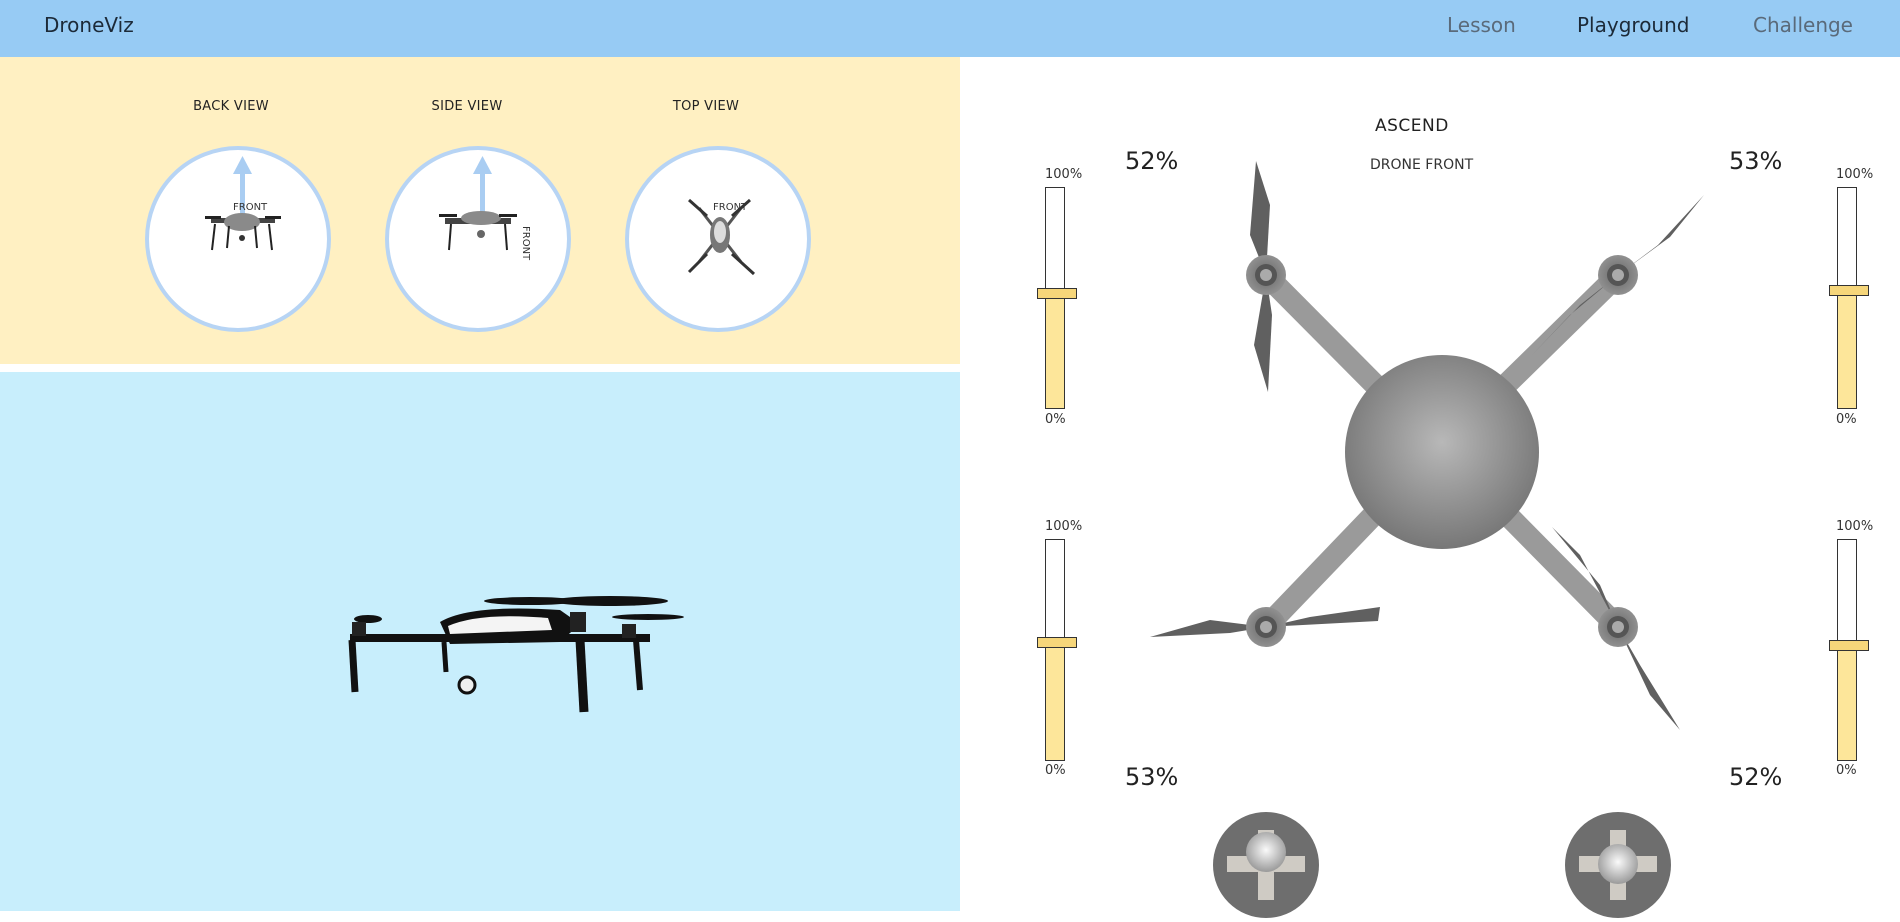  What do you see at coordinates (1152, 777) in the screenshot?
I see `motor-back-left-percent: 53%` at bounding box center [1152, 777].